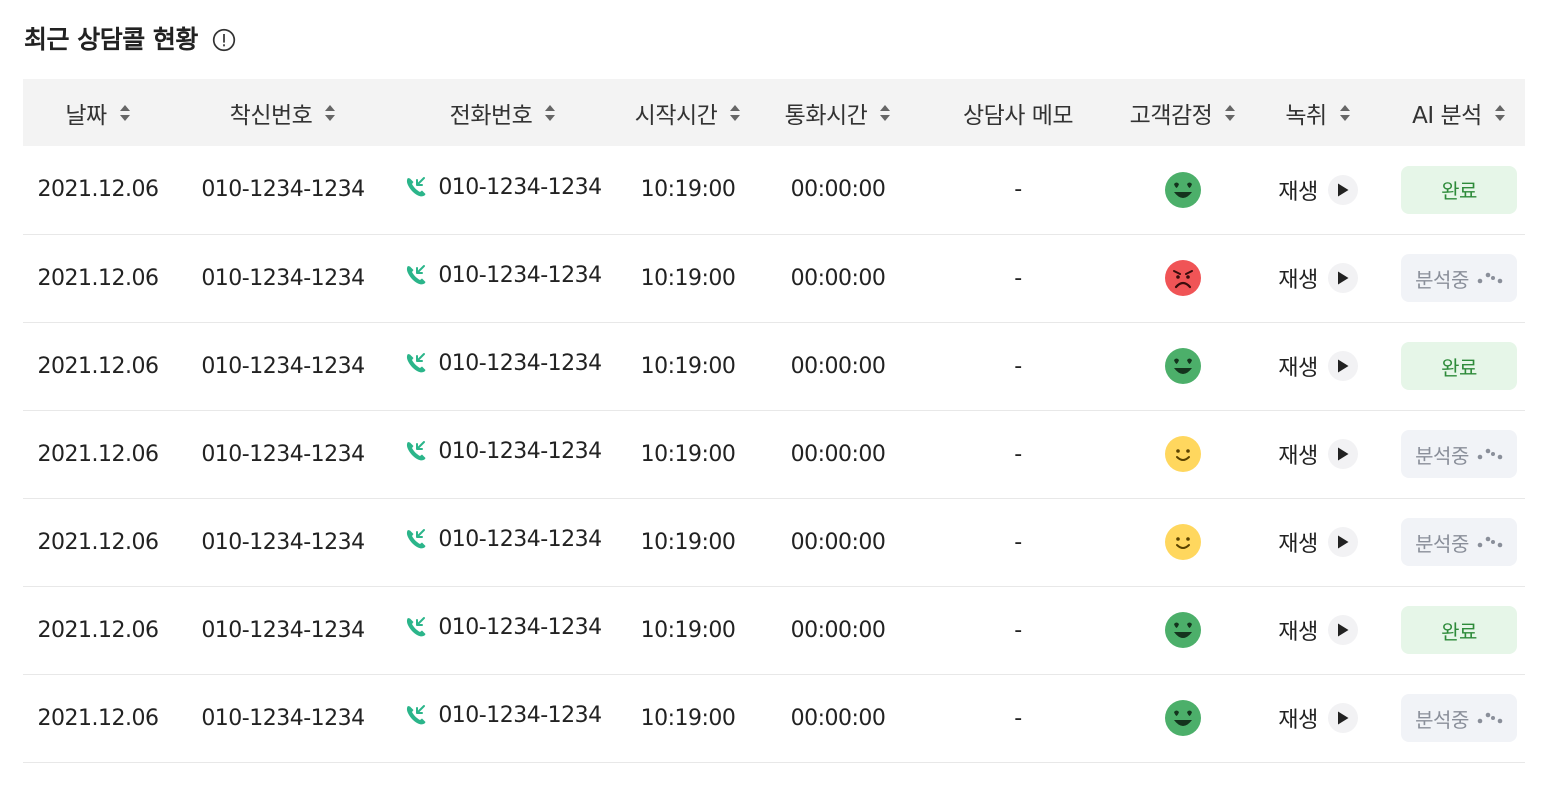  I want to click on column-header-duration: 통화시간, so click(838, 112).